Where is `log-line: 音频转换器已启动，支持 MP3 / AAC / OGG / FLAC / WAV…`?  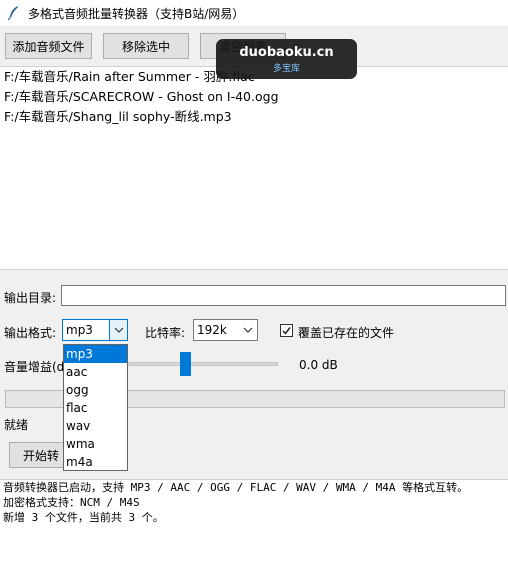
log-line: 音频转换器已启动，支持 MP3 / AAC / OGG / FLAC / WAV… is located at coordinates (236, 487).